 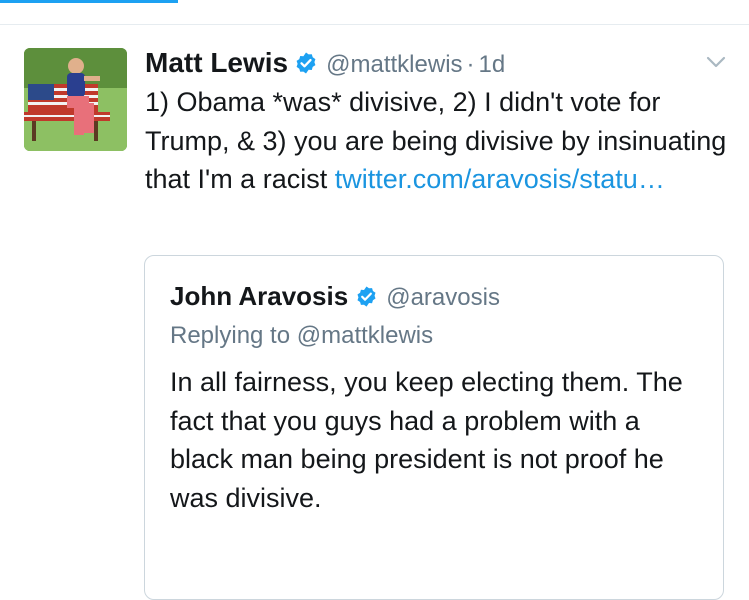 I want to click on author-handle: @mattklewis, so click(x=394, y=64).